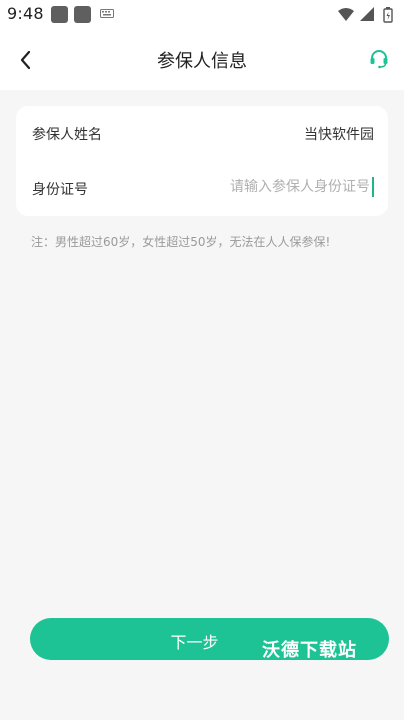  What do you see at coordinates (107, 13) in the screenshot?
I see `keyboard-icon` at bounding box center [107, 13].